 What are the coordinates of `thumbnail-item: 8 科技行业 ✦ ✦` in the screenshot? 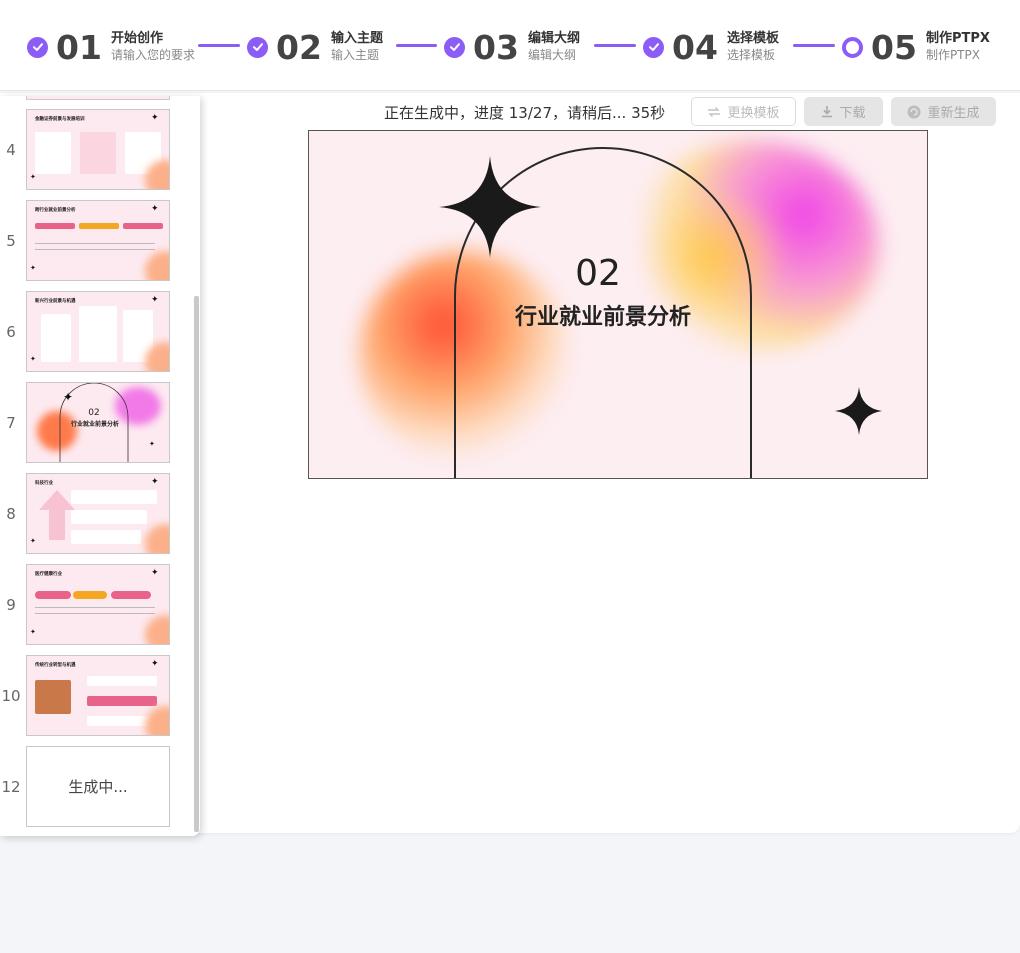 It's located at (95, 514).